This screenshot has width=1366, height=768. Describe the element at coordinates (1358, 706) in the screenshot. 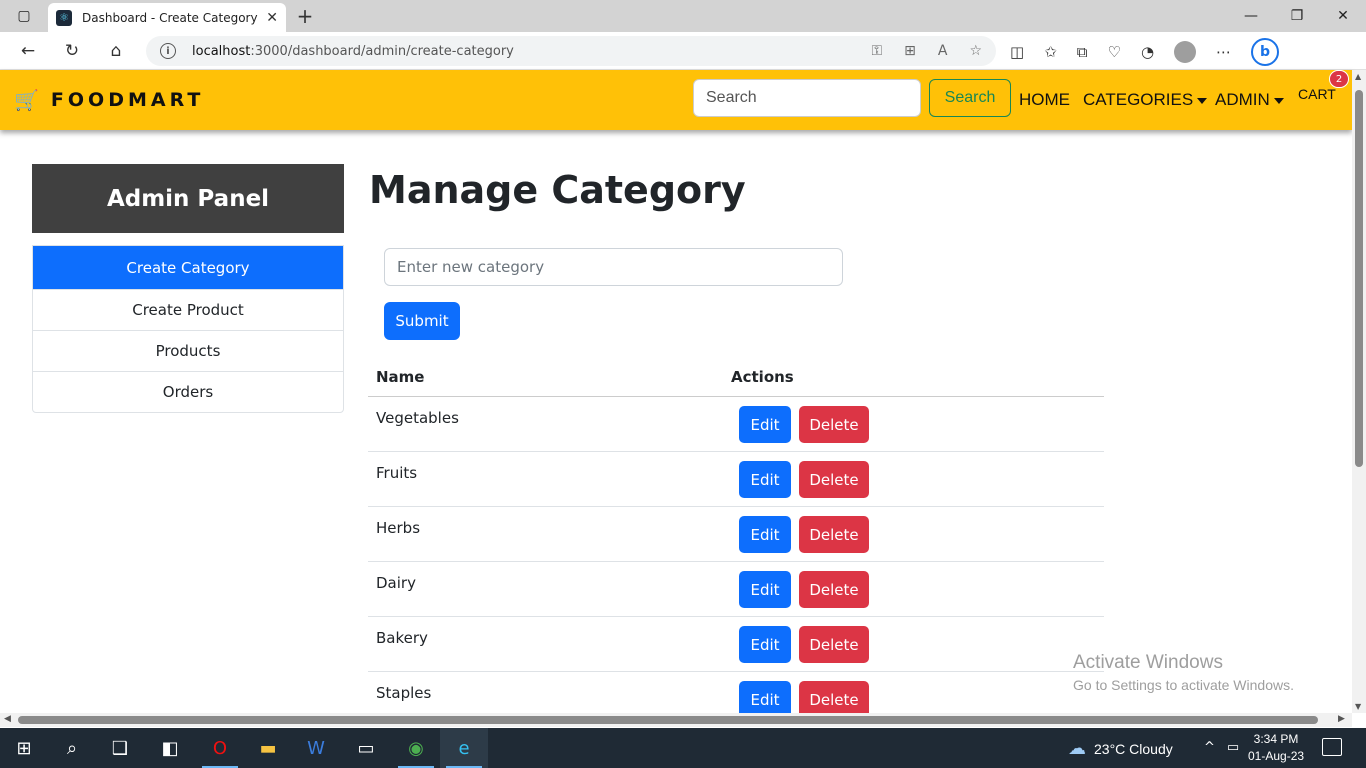

I see `scroll-down-icon: ▼` at that location.